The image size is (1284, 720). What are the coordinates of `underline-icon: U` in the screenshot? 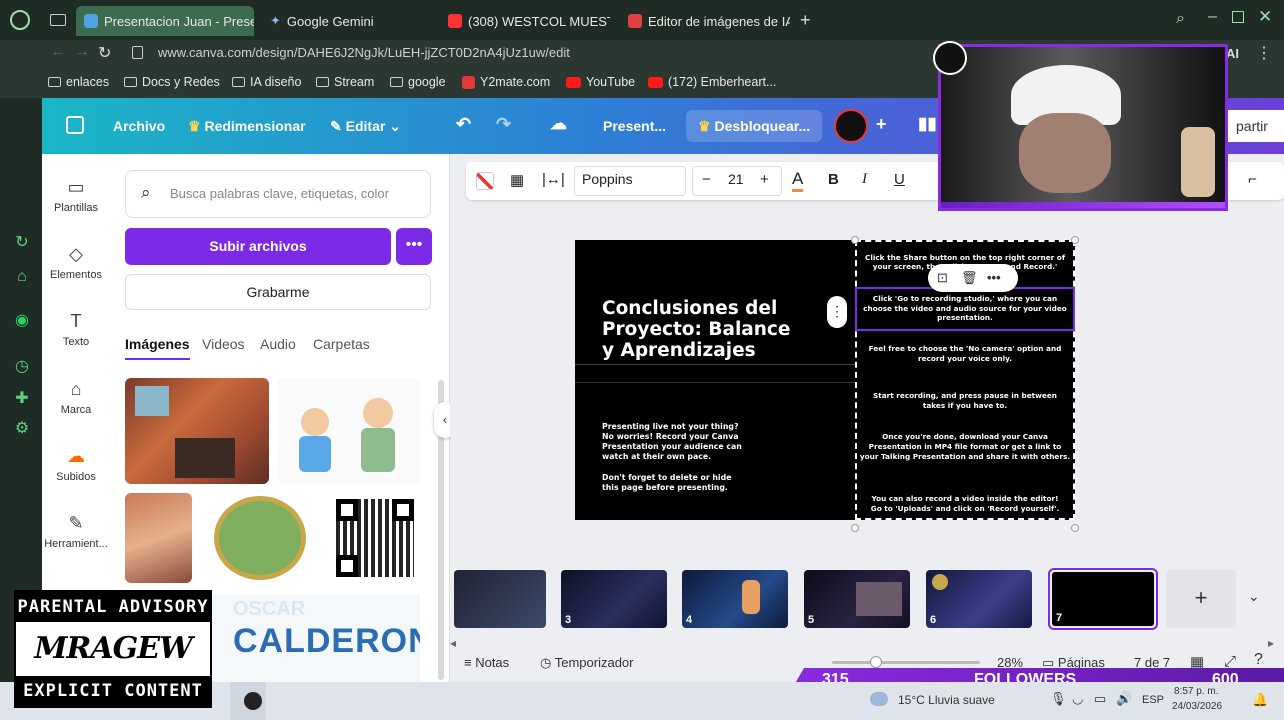 It's located at (899, 179).